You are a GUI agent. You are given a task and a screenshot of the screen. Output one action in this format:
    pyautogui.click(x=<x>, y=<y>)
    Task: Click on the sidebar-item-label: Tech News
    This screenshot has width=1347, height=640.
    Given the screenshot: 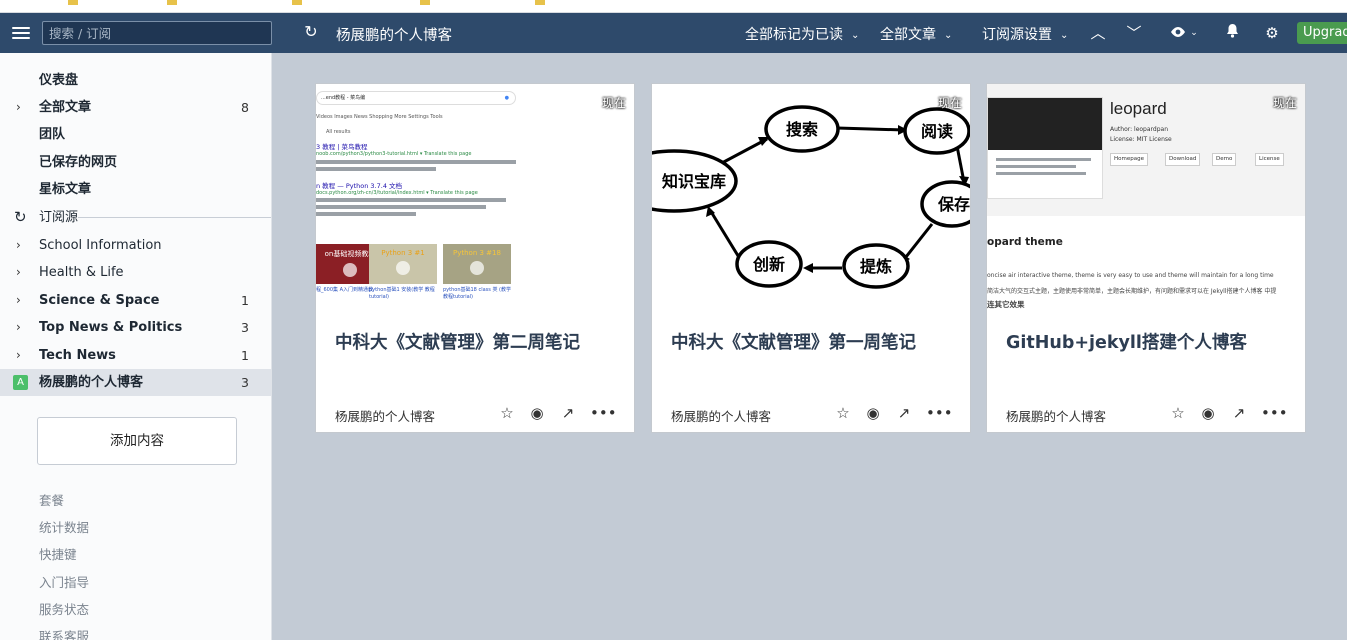 What is the action you would take?
    pyautogui.click(x=77, y=355)
    